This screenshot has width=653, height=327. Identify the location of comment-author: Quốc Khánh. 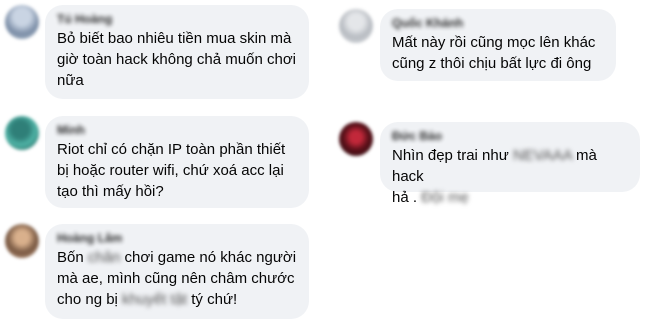
(498, 23).